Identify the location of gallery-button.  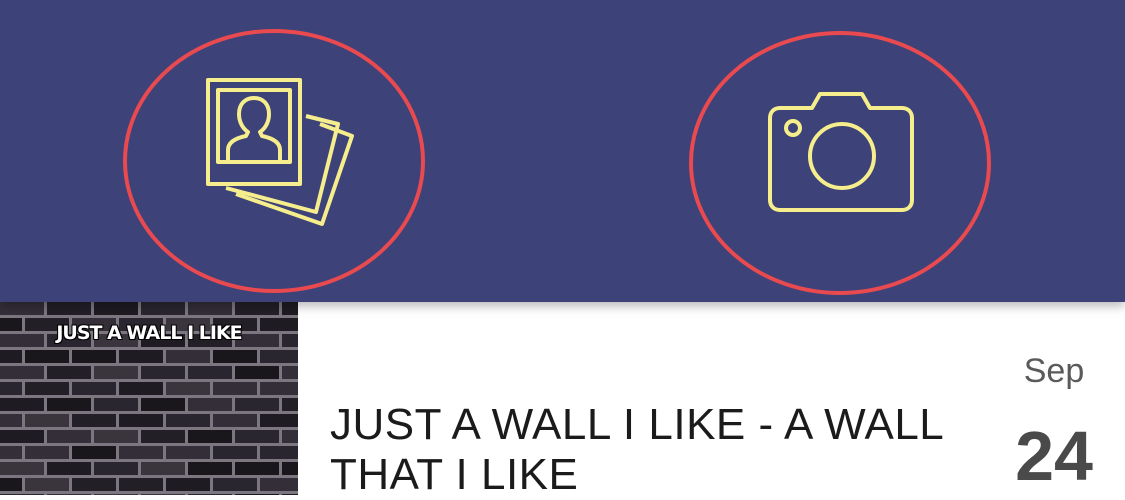
(274, 161).